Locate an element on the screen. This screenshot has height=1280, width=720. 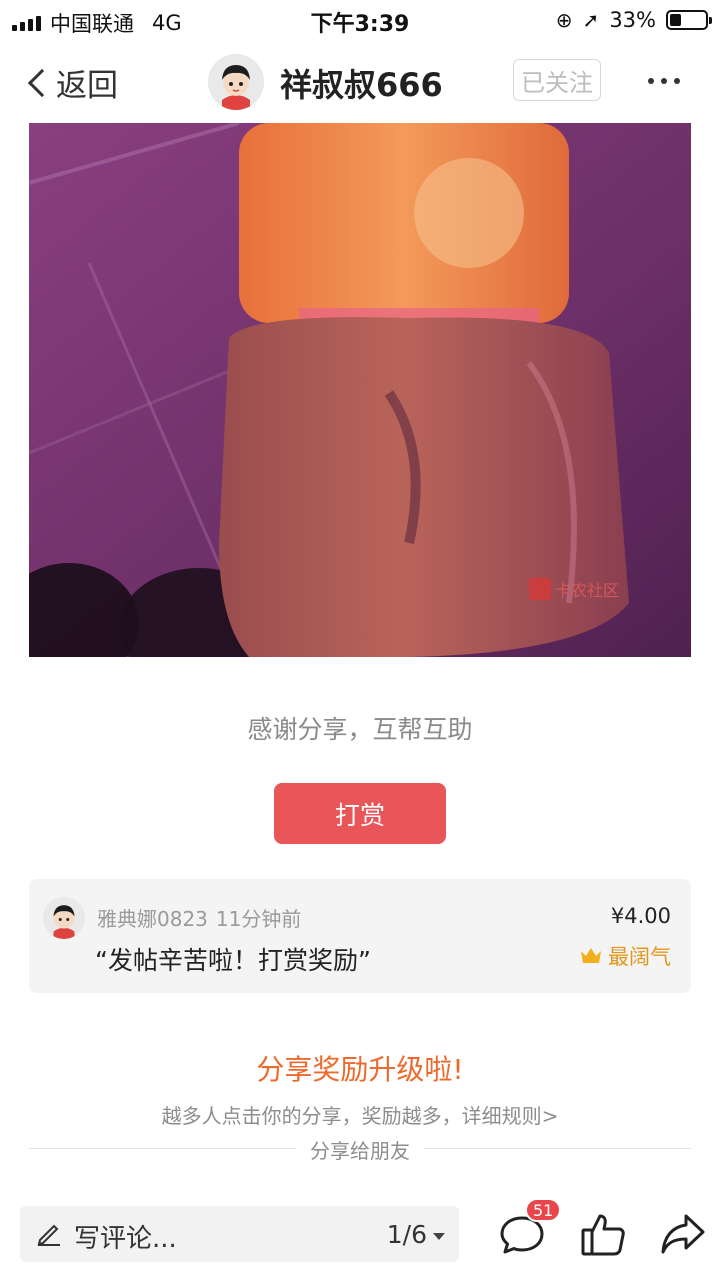
comment-count-badge: 51 is located at coordinates (543, 1210).